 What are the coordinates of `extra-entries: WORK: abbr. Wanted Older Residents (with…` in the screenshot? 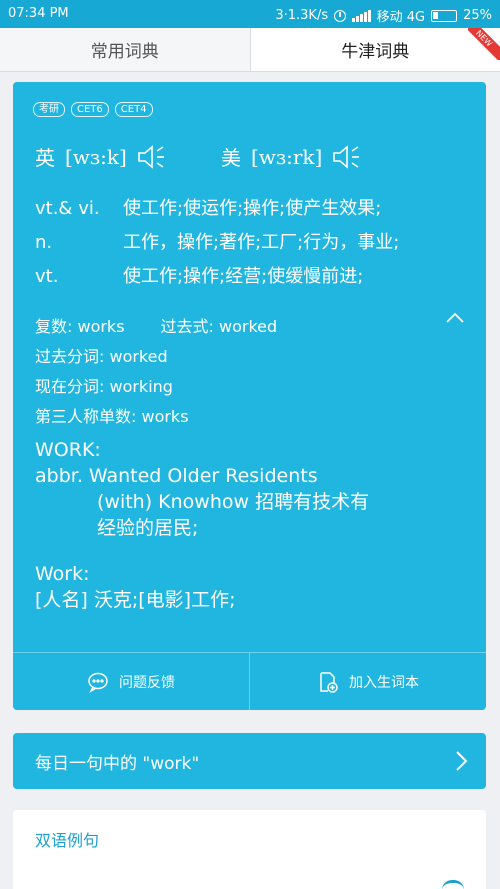 It's located at (202, 525).